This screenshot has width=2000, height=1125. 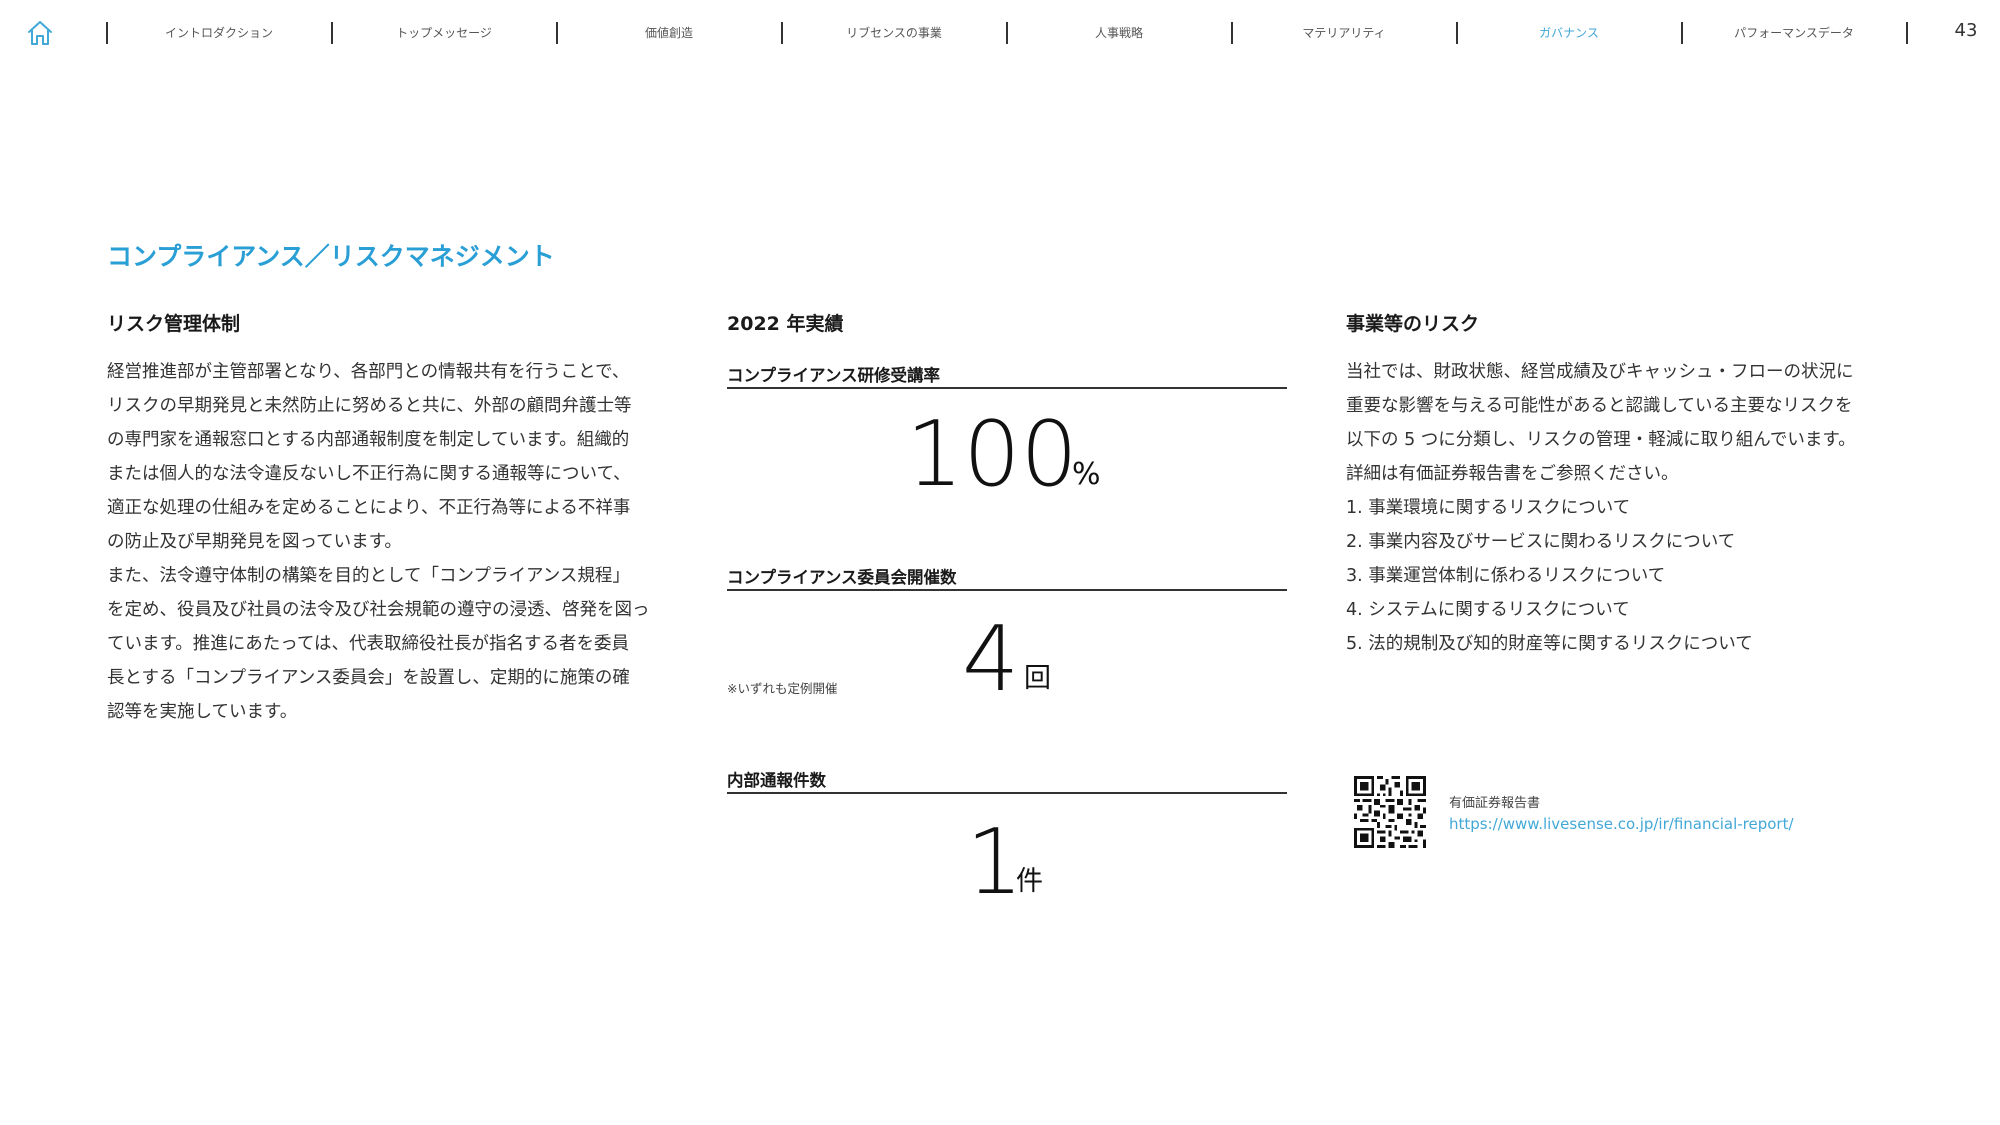 What do you see at coordinates (40, 33) in the screenshot?
I see `home-icon` at bounding box center [40, 33].